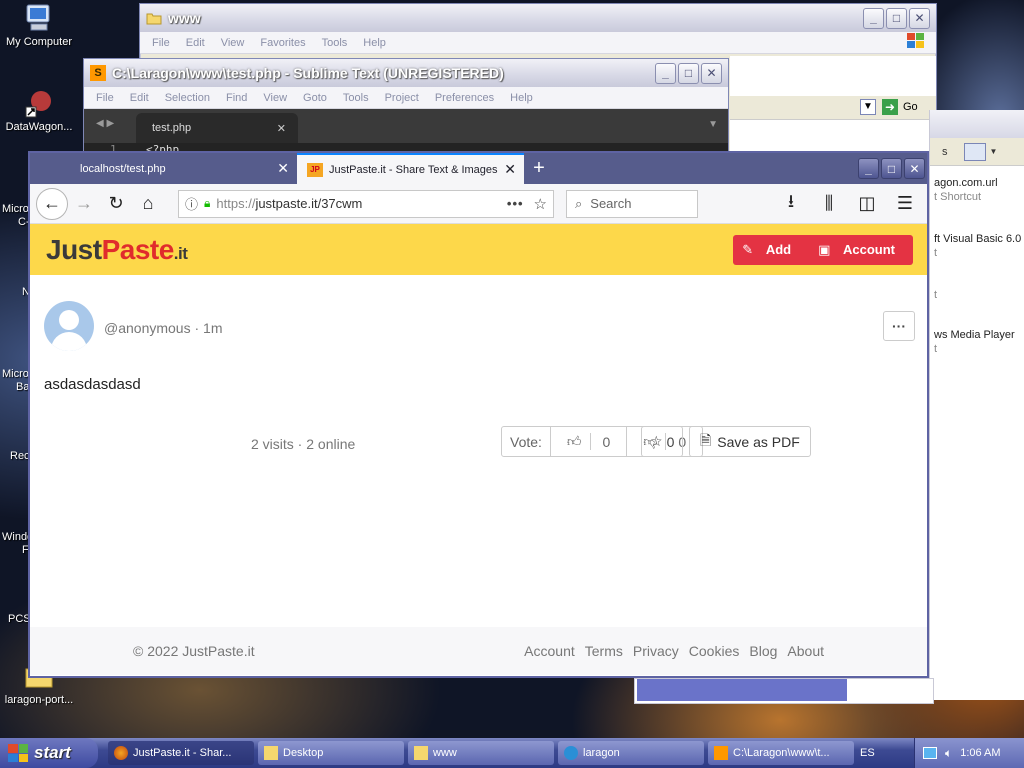 This screenshot has width=1024, height=768. What do you see at coordinates (571, 753) in the screenshot?
I see `laragon-icon` at bounding box center [571, 753].